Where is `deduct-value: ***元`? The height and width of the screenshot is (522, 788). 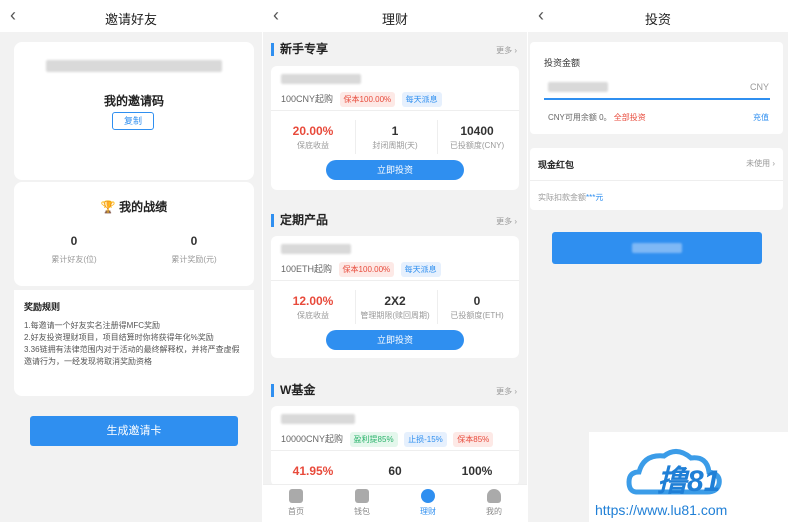
deduct-value: ***元 is located at coordinates (595, 197).